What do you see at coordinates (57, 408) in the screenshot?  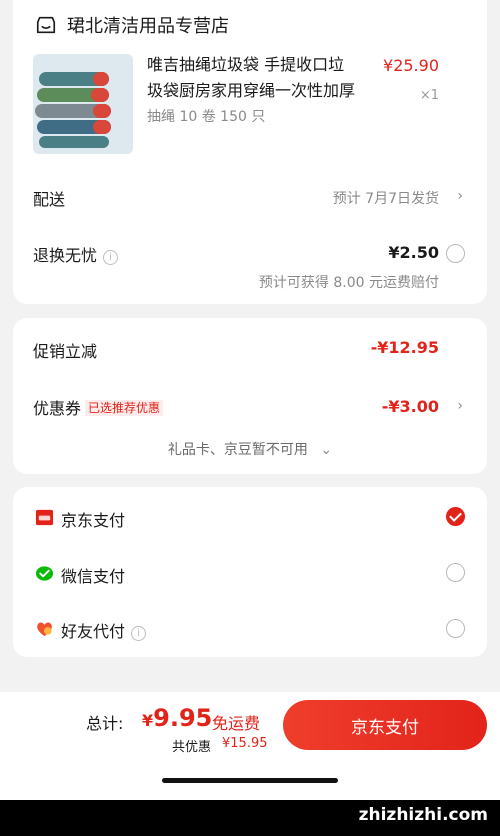 I see `coupon-label: 优惠券` at bounding box center [57, 408].